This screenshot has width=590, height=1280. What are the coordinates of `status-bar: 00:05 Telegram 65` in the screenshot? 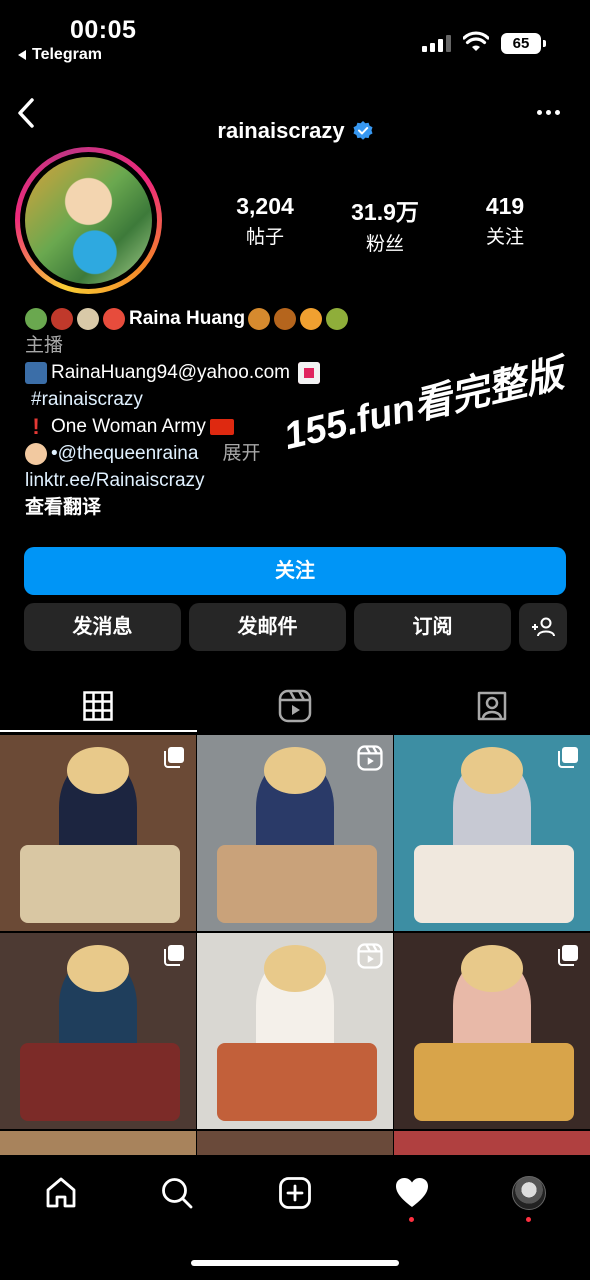 It's located at (295, 35).